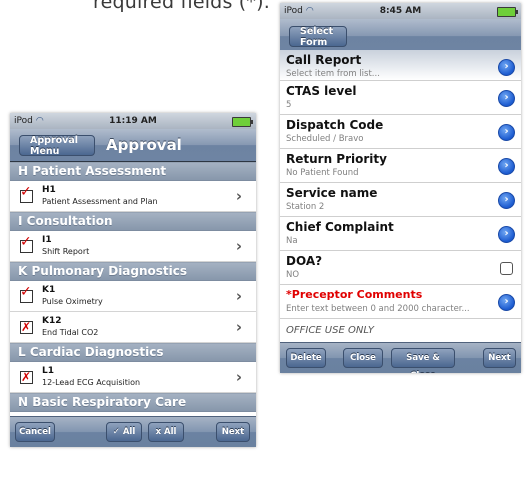  Describe the element at coordinates (35, 432) in the screenshot. I see `cancel-button: Cancel` at that location.